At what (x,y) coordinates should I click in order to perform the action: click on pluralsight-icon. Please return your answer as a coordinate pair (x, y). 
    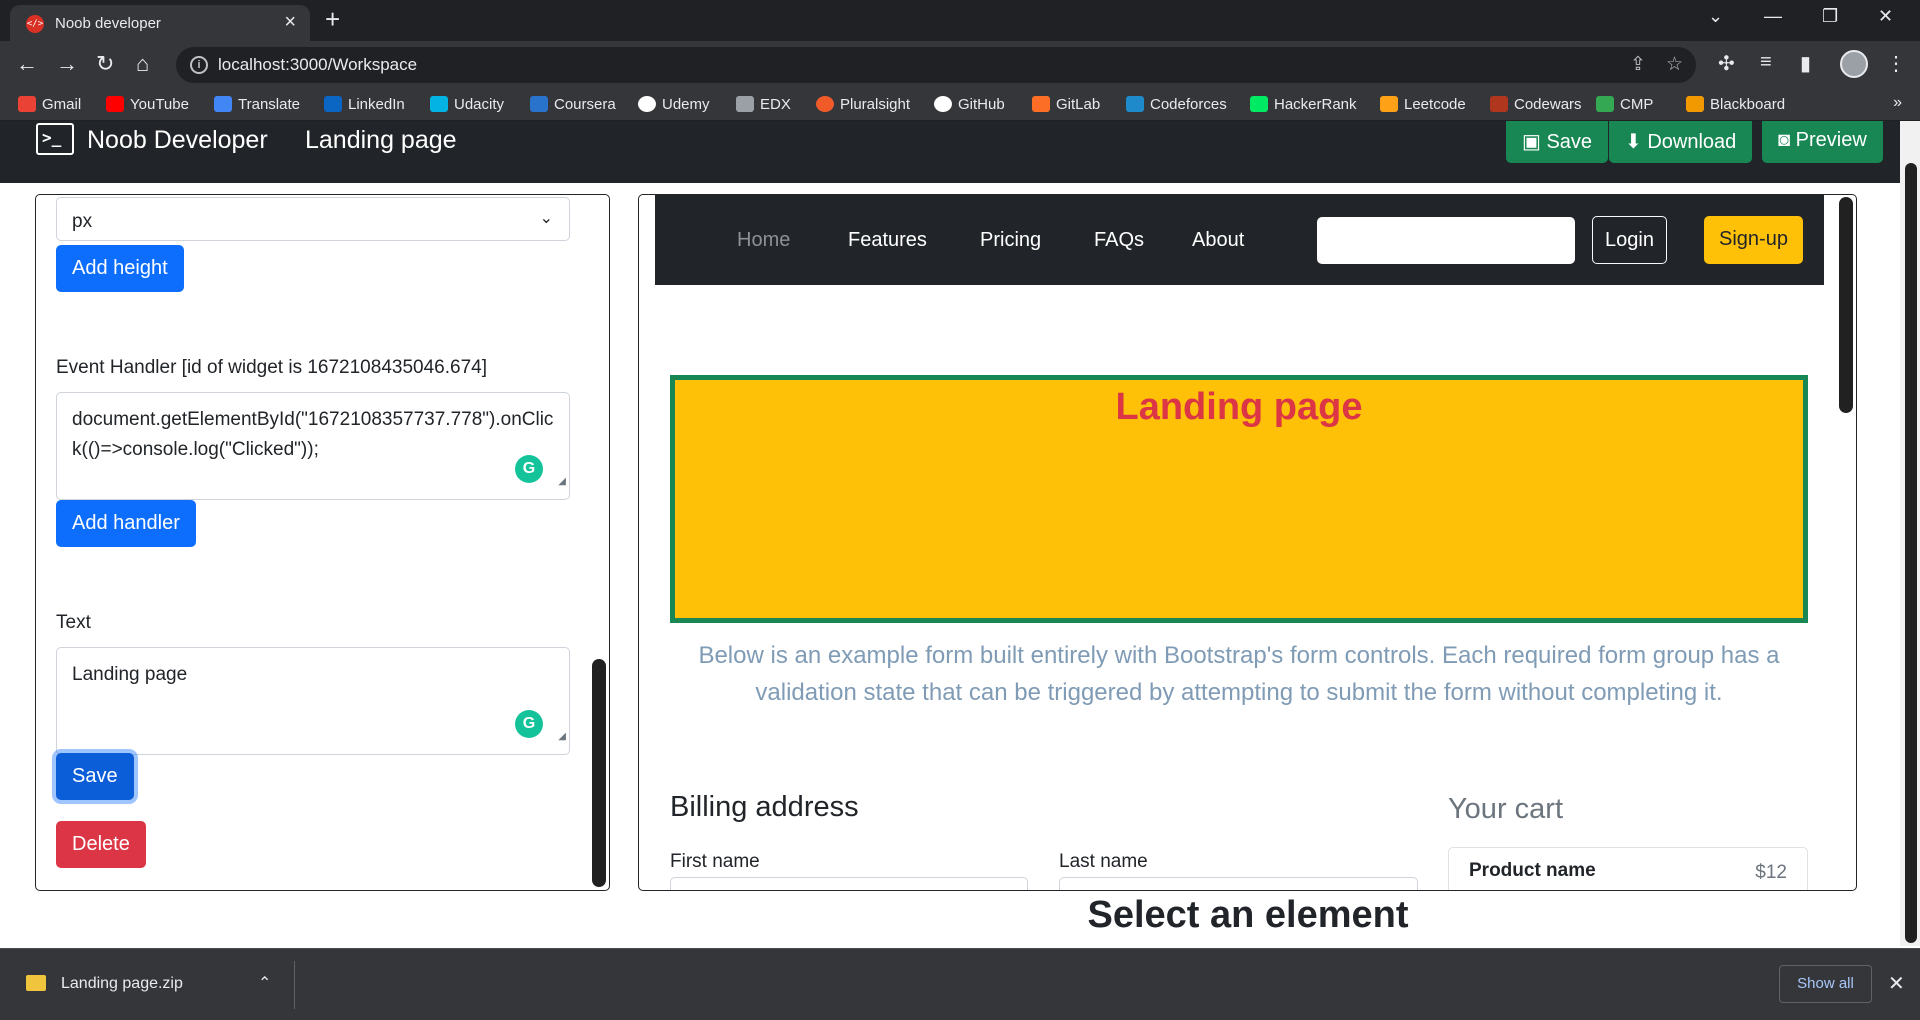
    Looking at the image, I should click on (825, 104).